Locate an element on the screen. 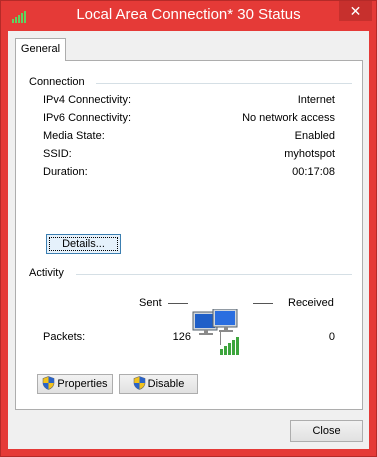  sent-line is located at coordinates (178, 303).